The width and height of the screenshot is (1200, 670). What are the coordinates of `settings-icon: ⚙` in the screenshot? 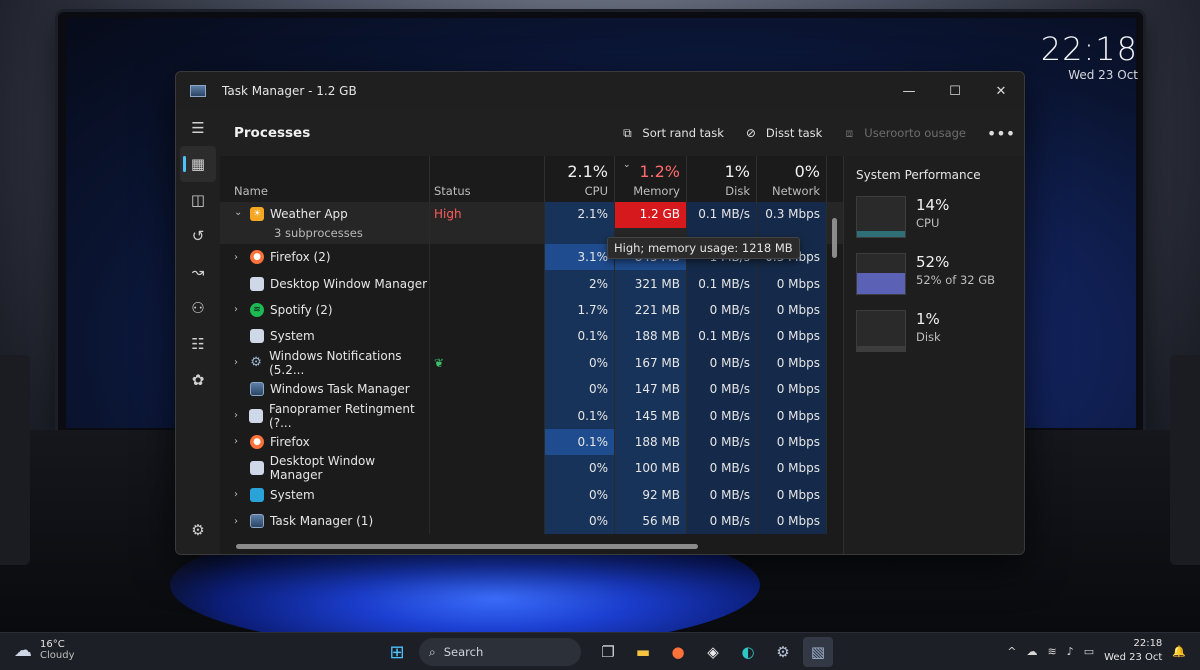 It's located at (198, 530).